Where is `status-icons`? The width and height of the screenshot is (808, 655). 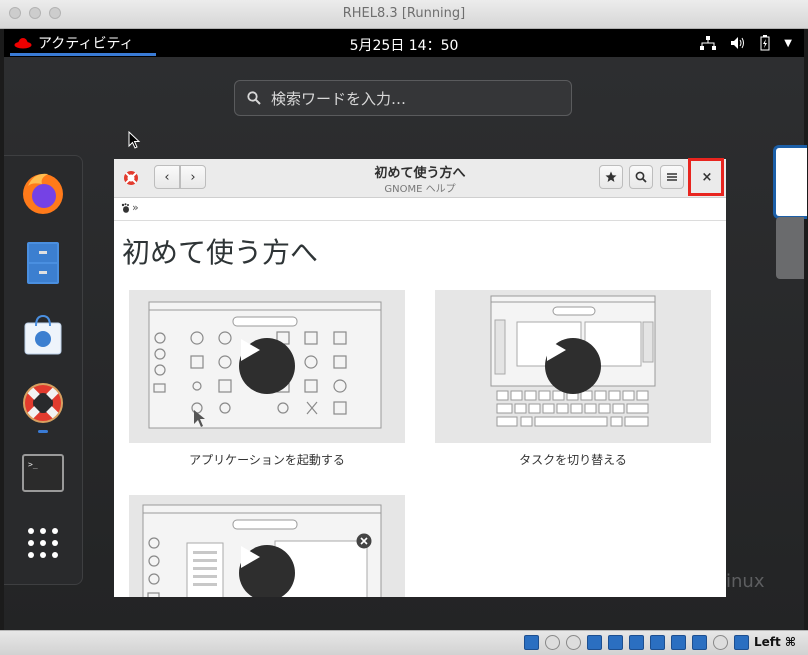
status-icons is located at coordinates (636, 642).